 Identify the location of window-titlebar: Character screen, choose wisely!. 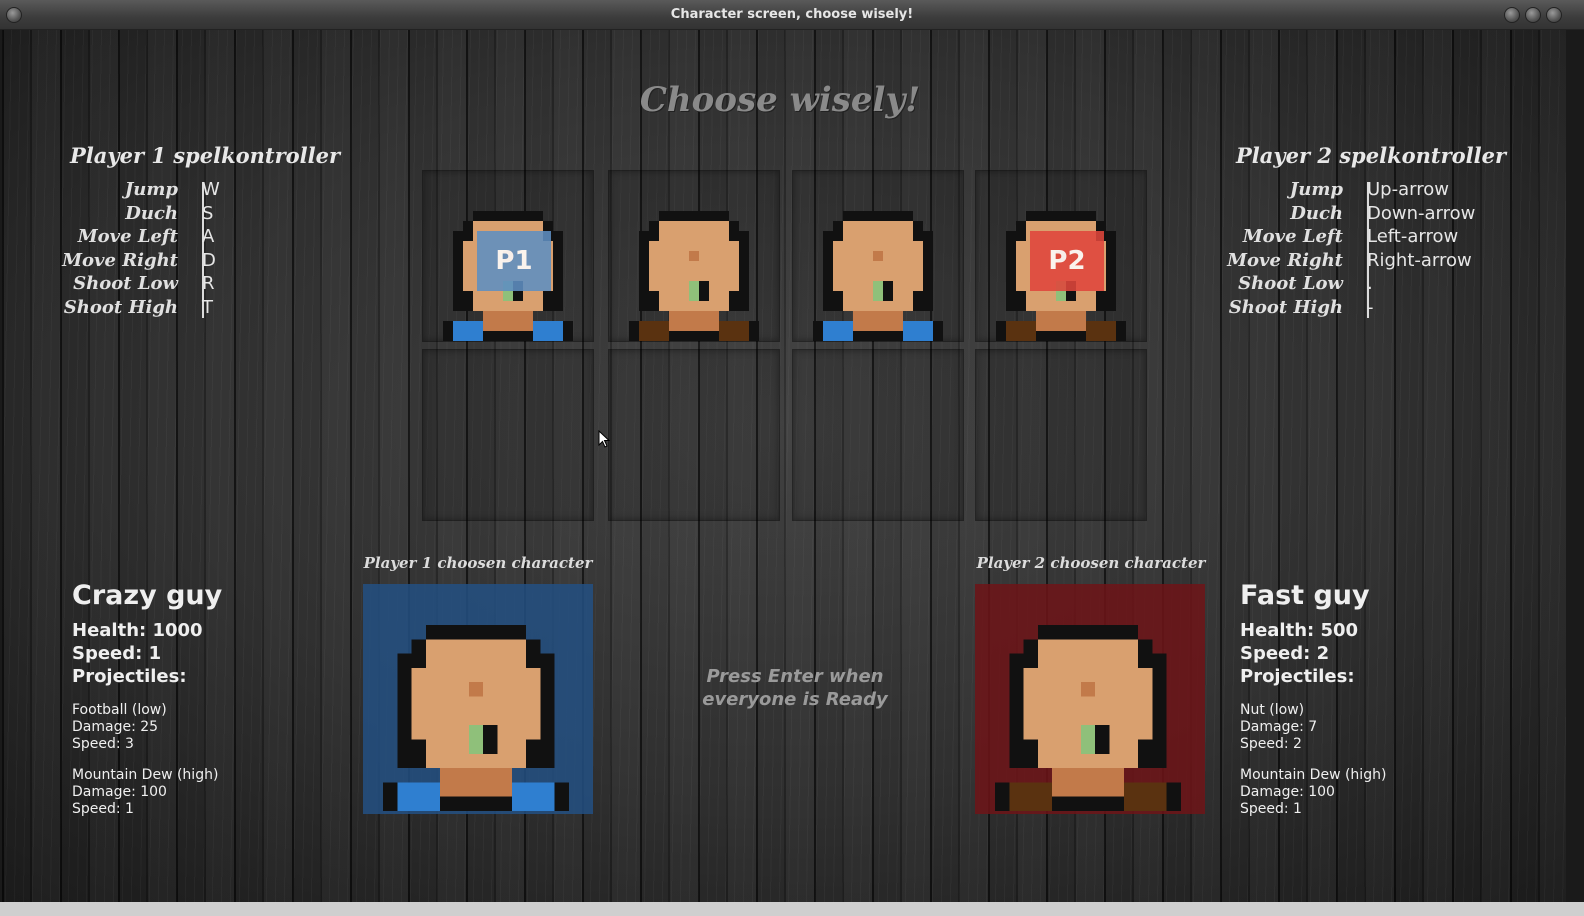
(792, 15).